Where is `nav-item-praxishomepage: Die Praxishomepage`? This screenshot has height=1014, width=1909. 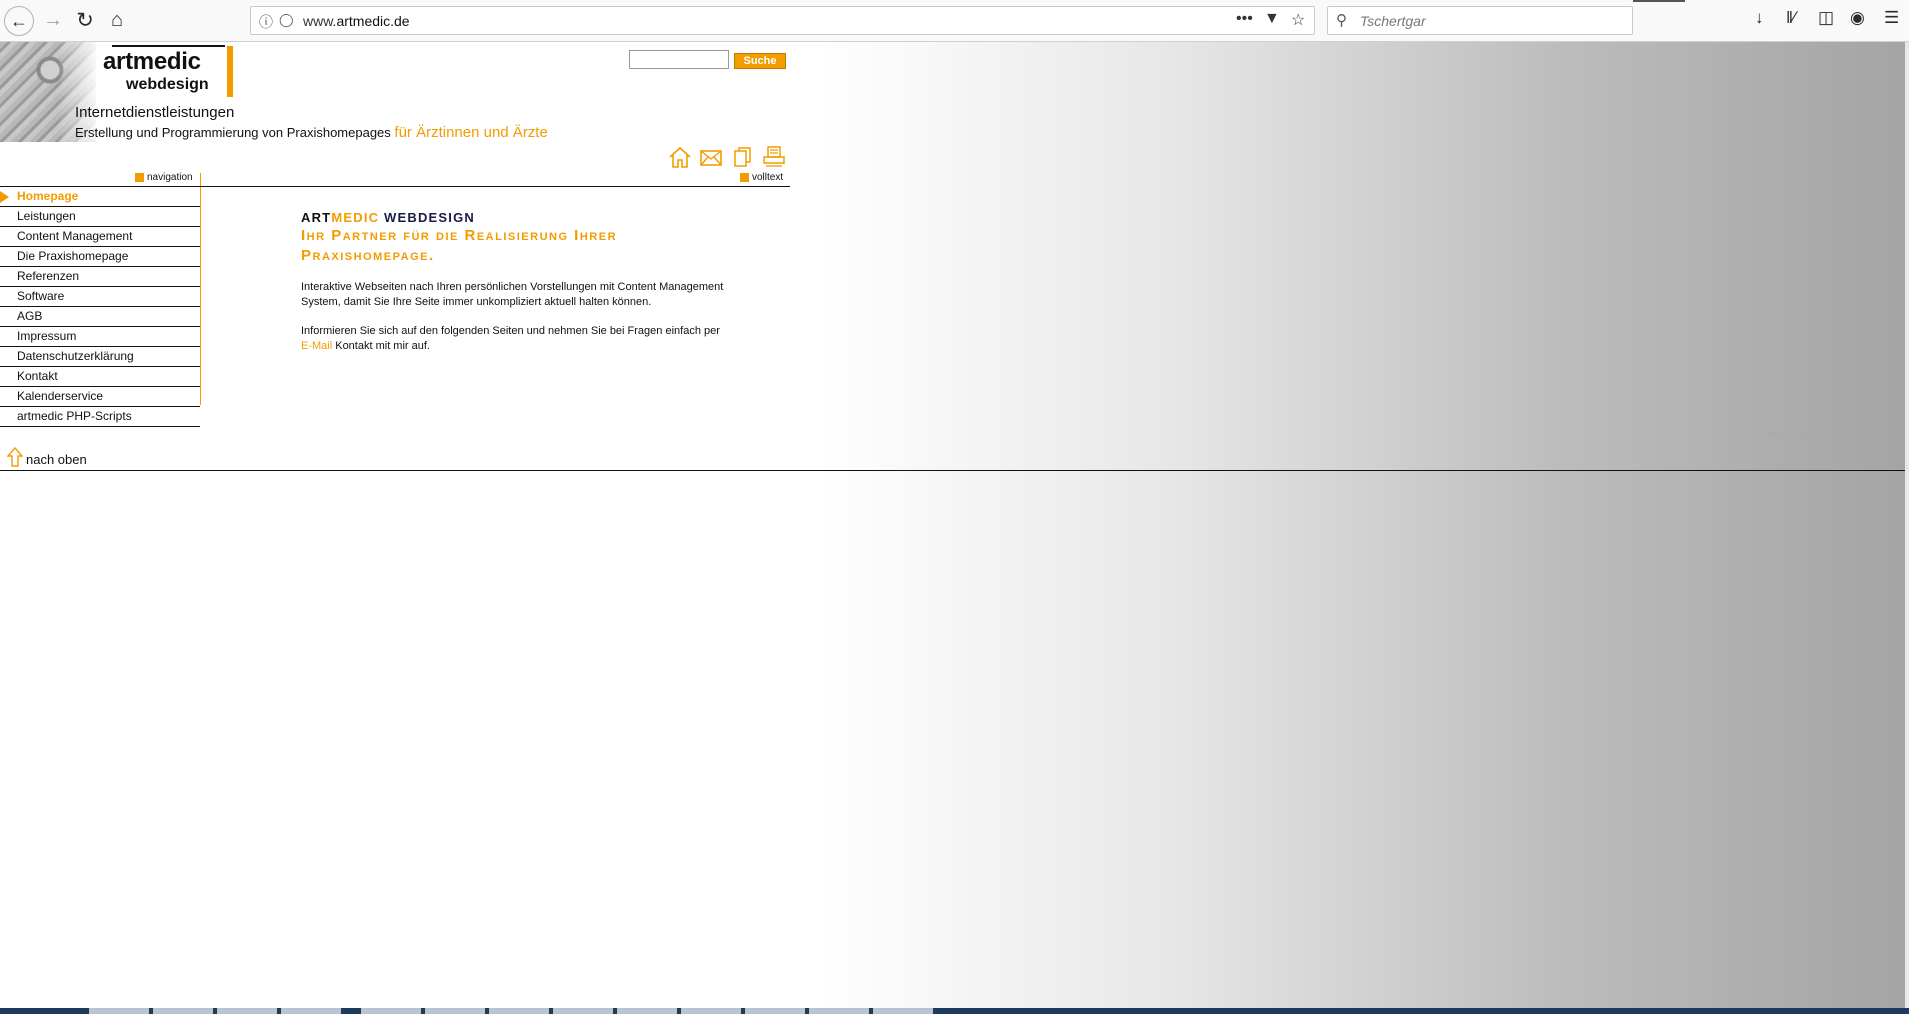
nav-item-praxishomepage: Die Praxishomepage is located at coordinates (100, 257).